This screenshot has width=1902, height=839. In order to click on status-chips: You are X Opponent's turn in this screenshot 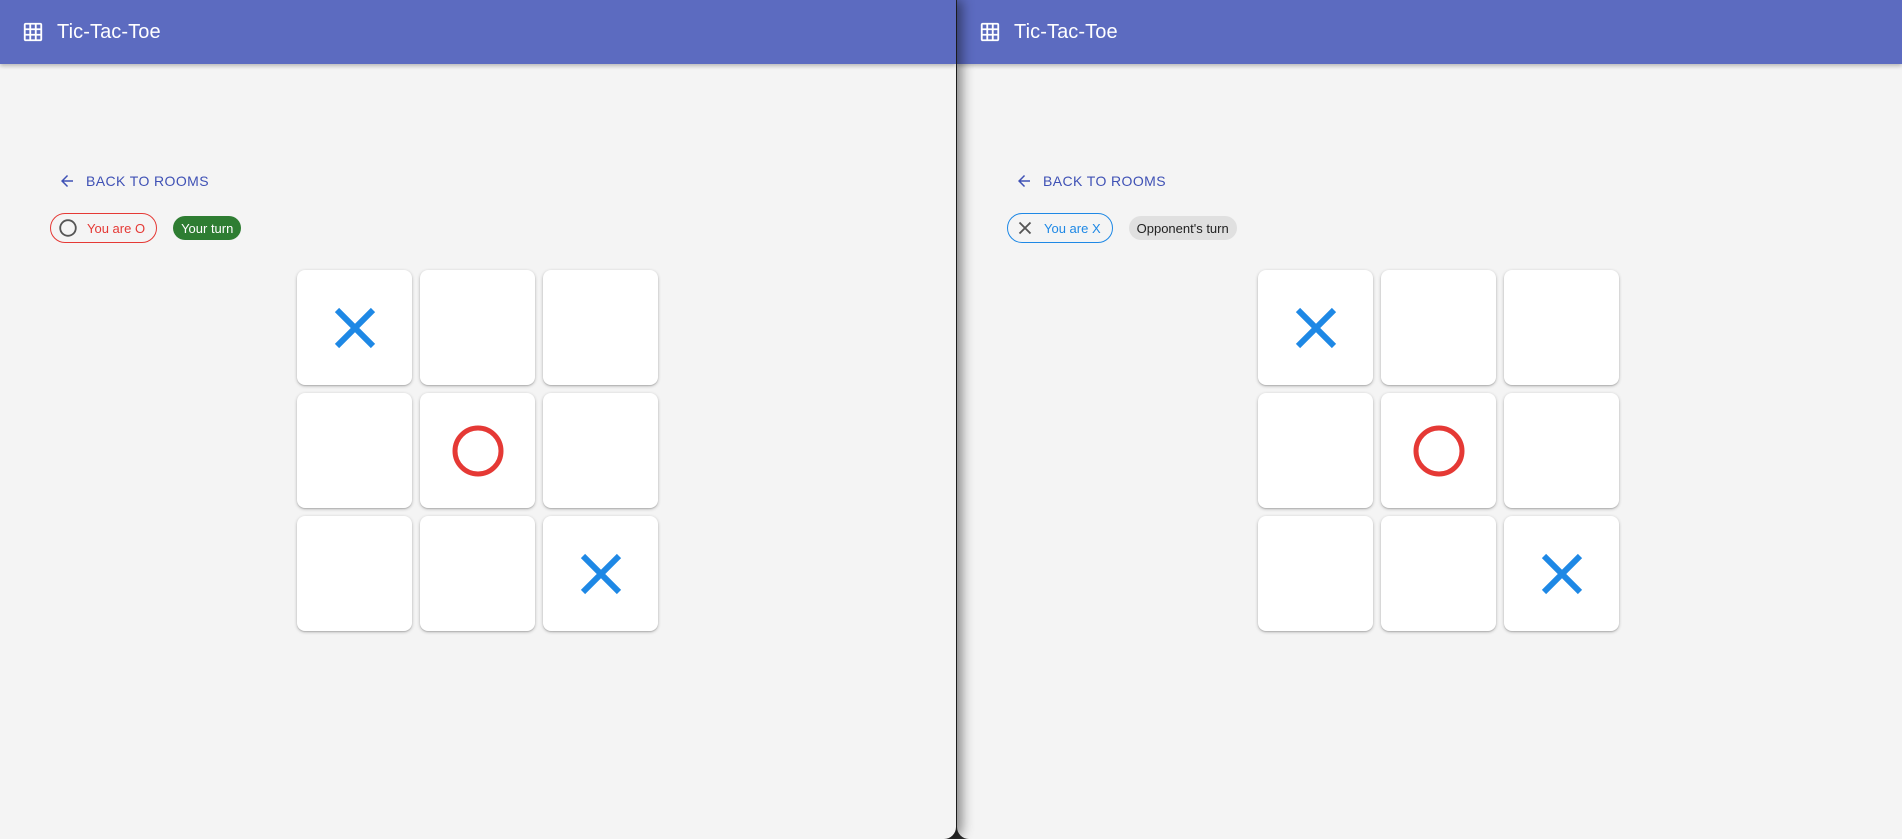, I will do `click(1130, 228)`.